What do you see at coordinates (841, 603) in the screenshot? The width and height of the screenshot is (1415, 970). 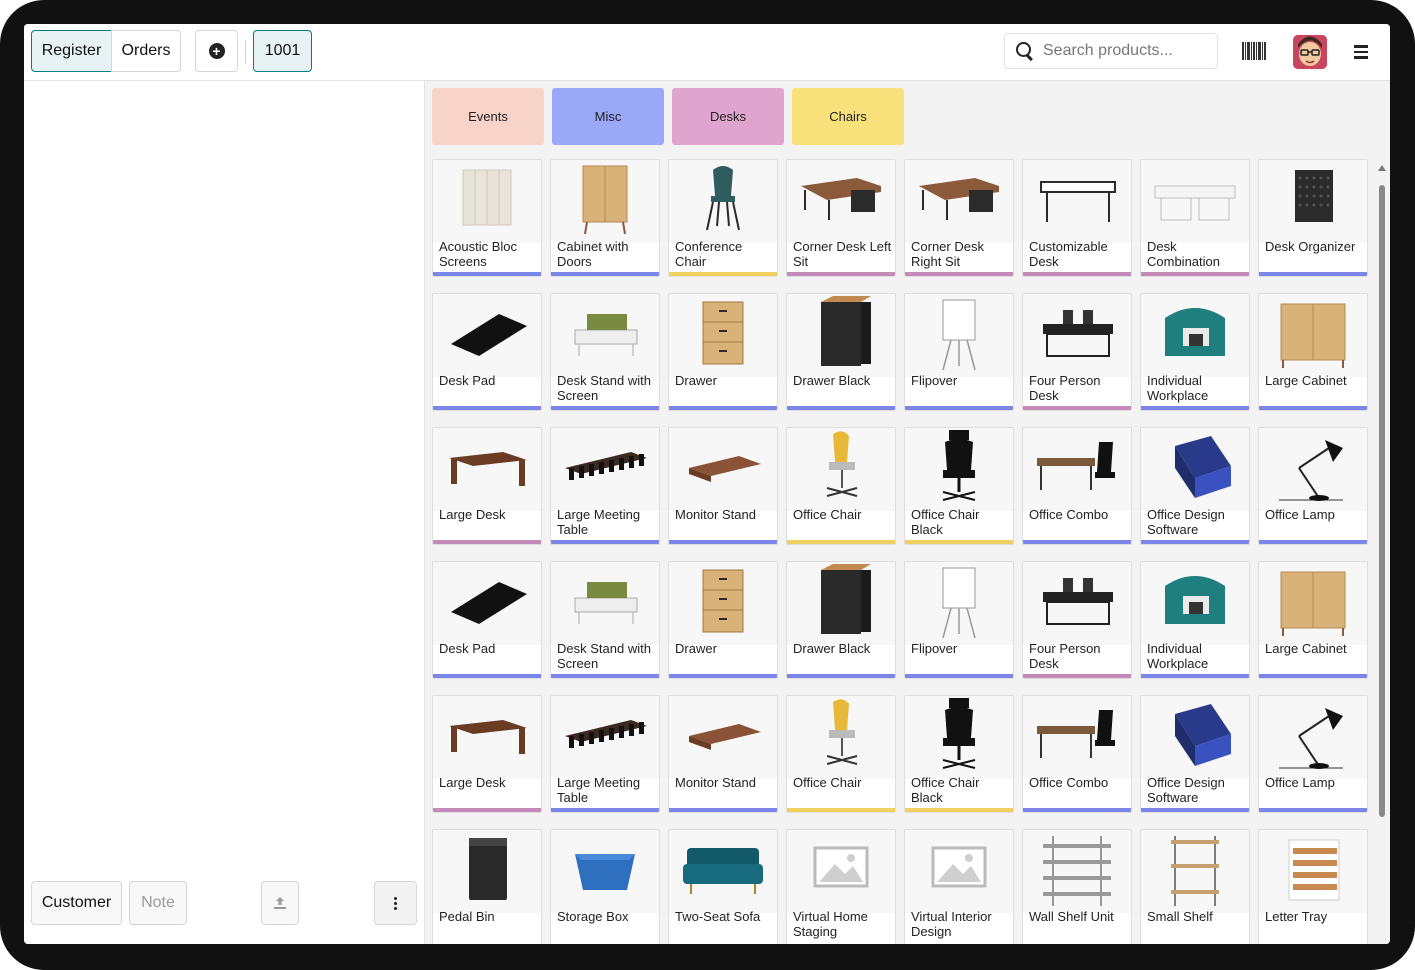 I see `drawer-black-icon` at bounding box center [841, 603].